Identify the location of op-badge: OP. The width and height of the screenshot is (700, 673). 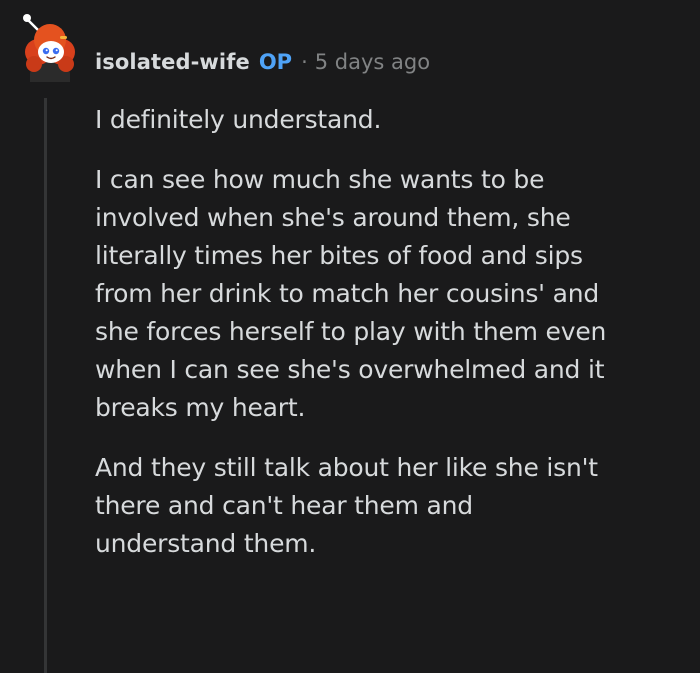
(275, 62).